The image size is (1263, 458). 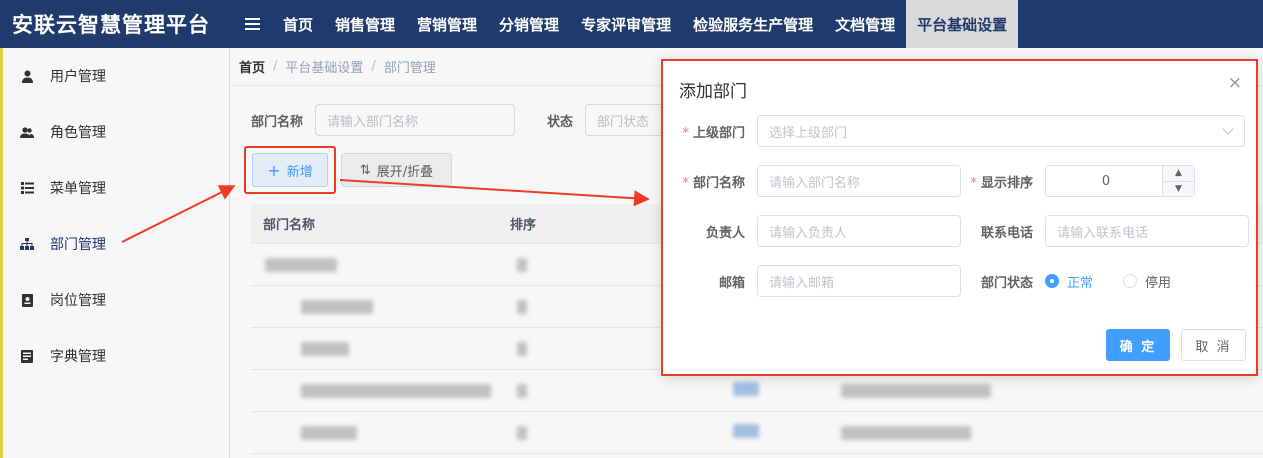 What do you see at coordinates (114, 300) in the screenshot?
I see `sidebar-item-positions: 岗位管理` at bounding box center [114, 300].